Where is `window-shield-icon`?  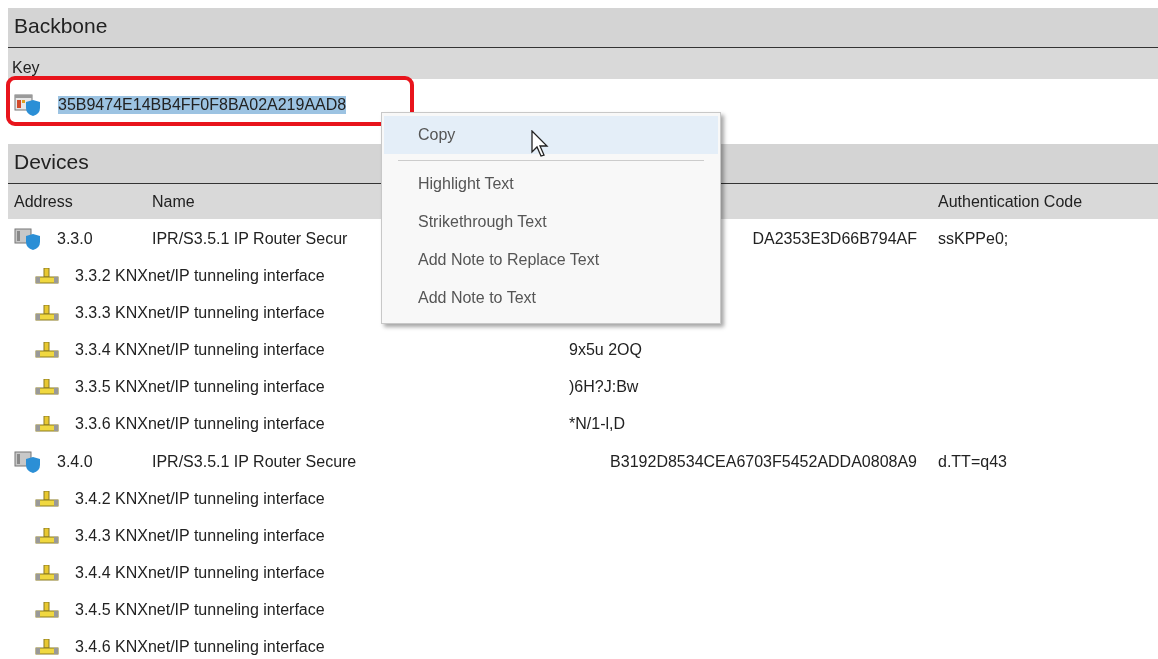
window-shield-icon is located at coordinates (27, 105).